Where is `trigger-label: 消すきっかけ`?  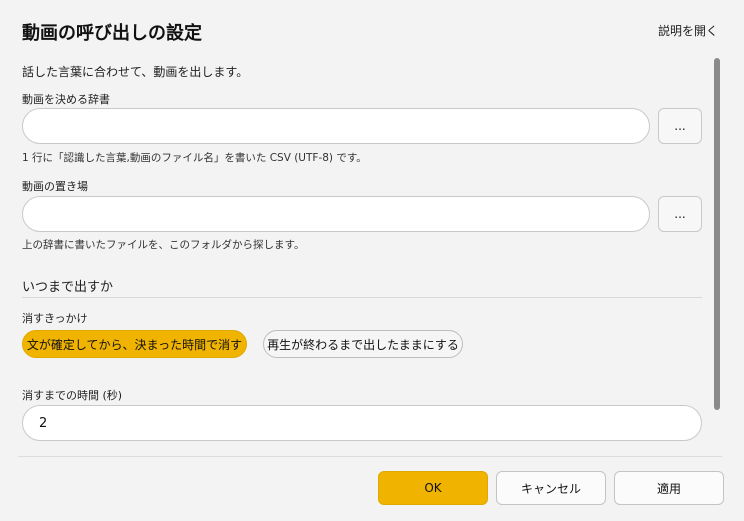
trigger-label: 消すきっかけ is located at coordinates (55, 318).